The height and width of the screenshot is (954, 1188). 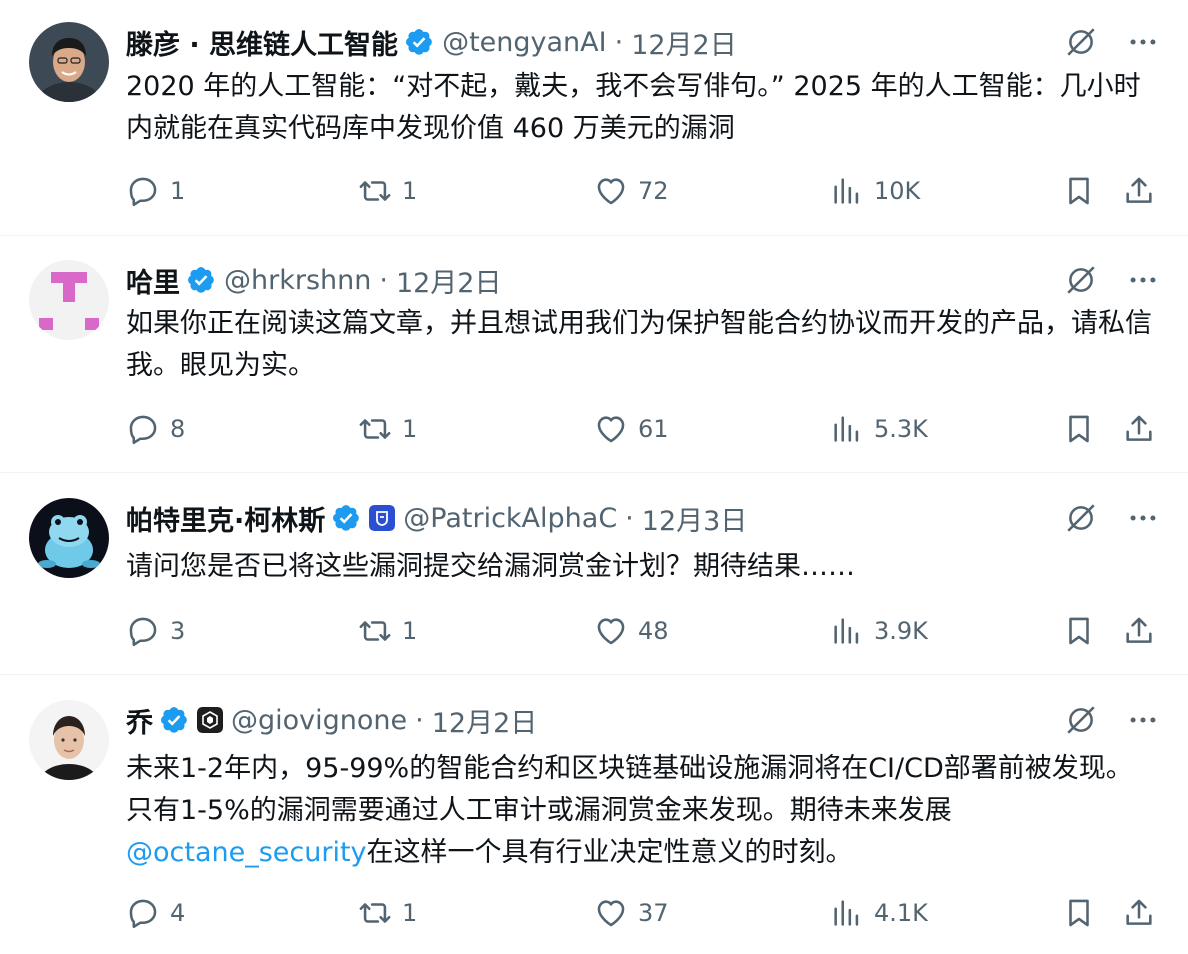 What do you see at coordinates (631, 631) in the screenshot?
I see `like-button: 48` at bounding box center [631, 631].